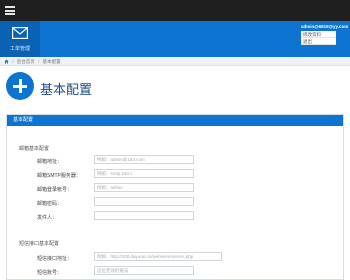  What do you see at coordinates (175, 10) in the screenshot?
I see `top-bar` at bounding box center [175, 10].